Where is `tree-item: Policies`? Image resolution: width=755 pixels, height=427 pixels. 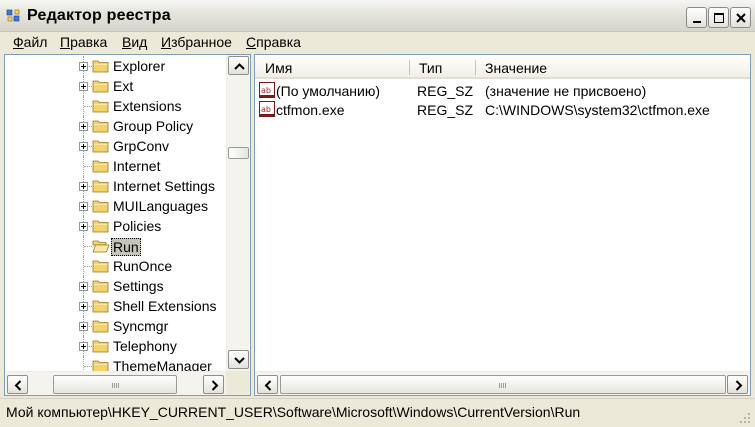
tree-item: Policies is located at coordinates (115, 226).